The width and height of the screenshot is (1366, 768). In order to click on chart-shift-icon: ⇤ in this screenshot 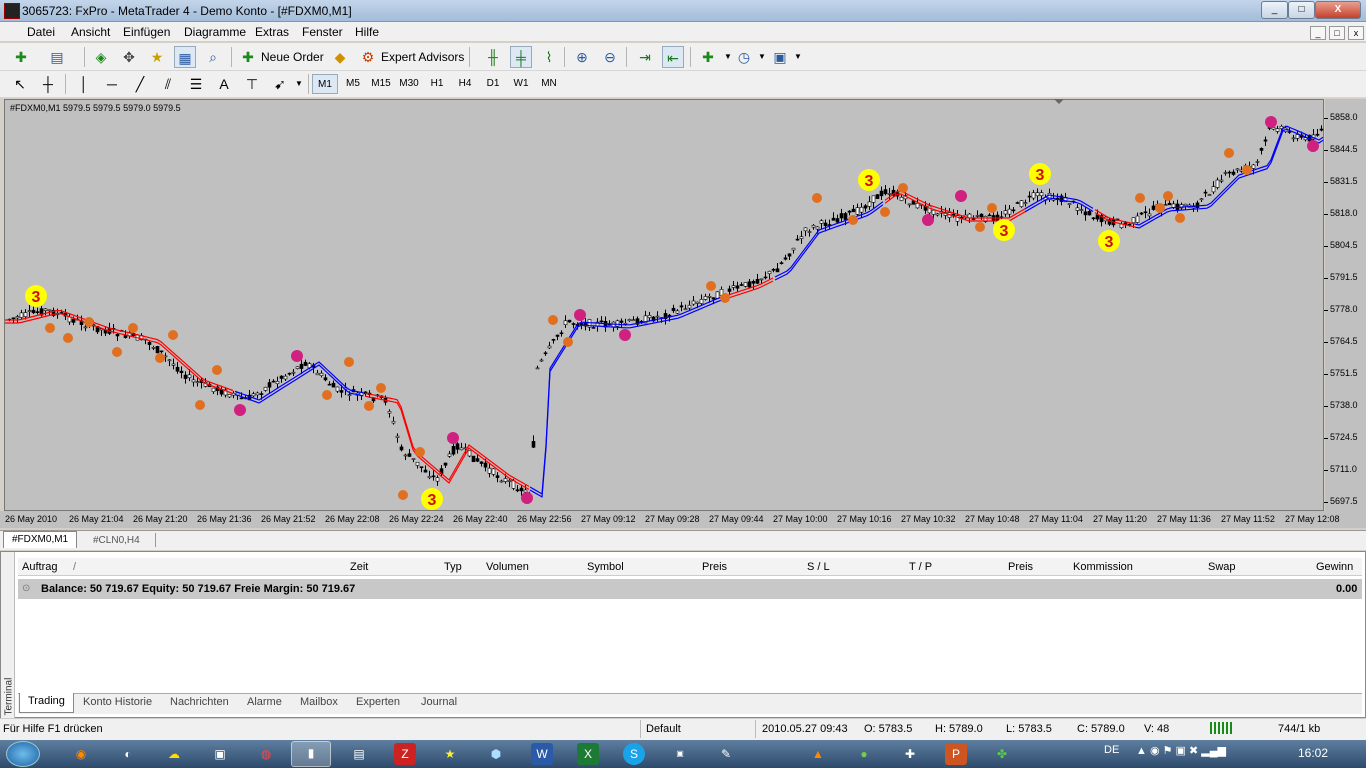, I will do `click(673, 57)`.